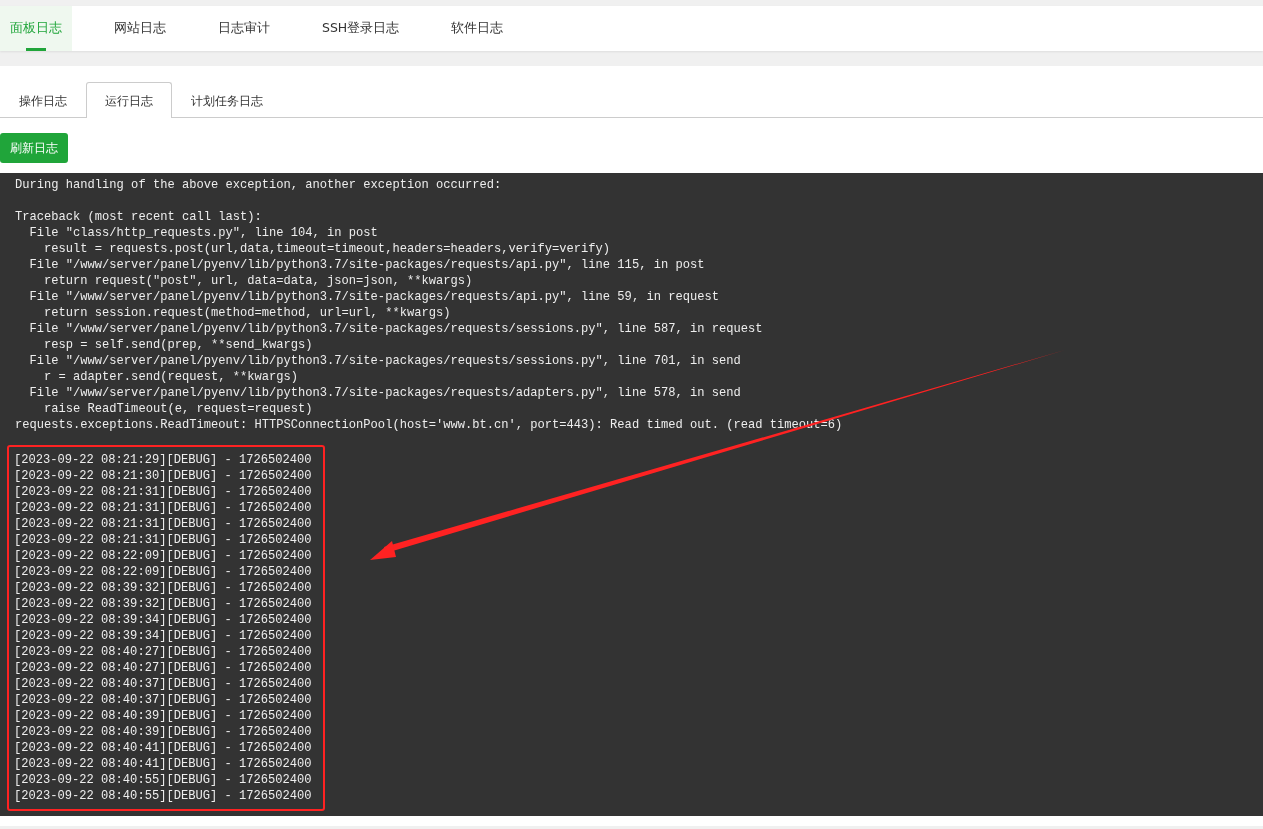  I want to click on log-tab: 运行日志, so click(129, 100).